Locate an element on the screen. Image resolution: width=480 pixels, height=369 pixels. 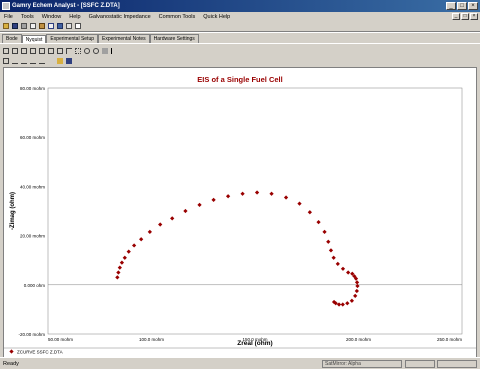
y-tick-label: 40.00 mohm is located at coordinates (32, 186).